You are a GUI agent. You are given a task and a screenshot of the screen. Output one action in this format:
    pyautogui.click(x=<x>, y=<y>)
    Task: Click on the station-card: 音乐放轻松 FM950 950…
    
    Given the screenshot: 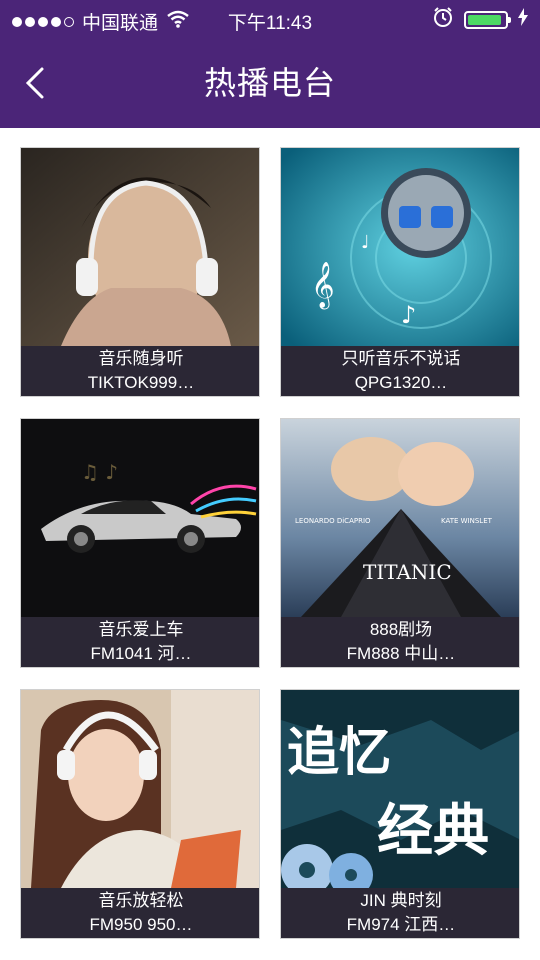 What is the action you would take?
    pyautogui.click(x=140, y=814)
    